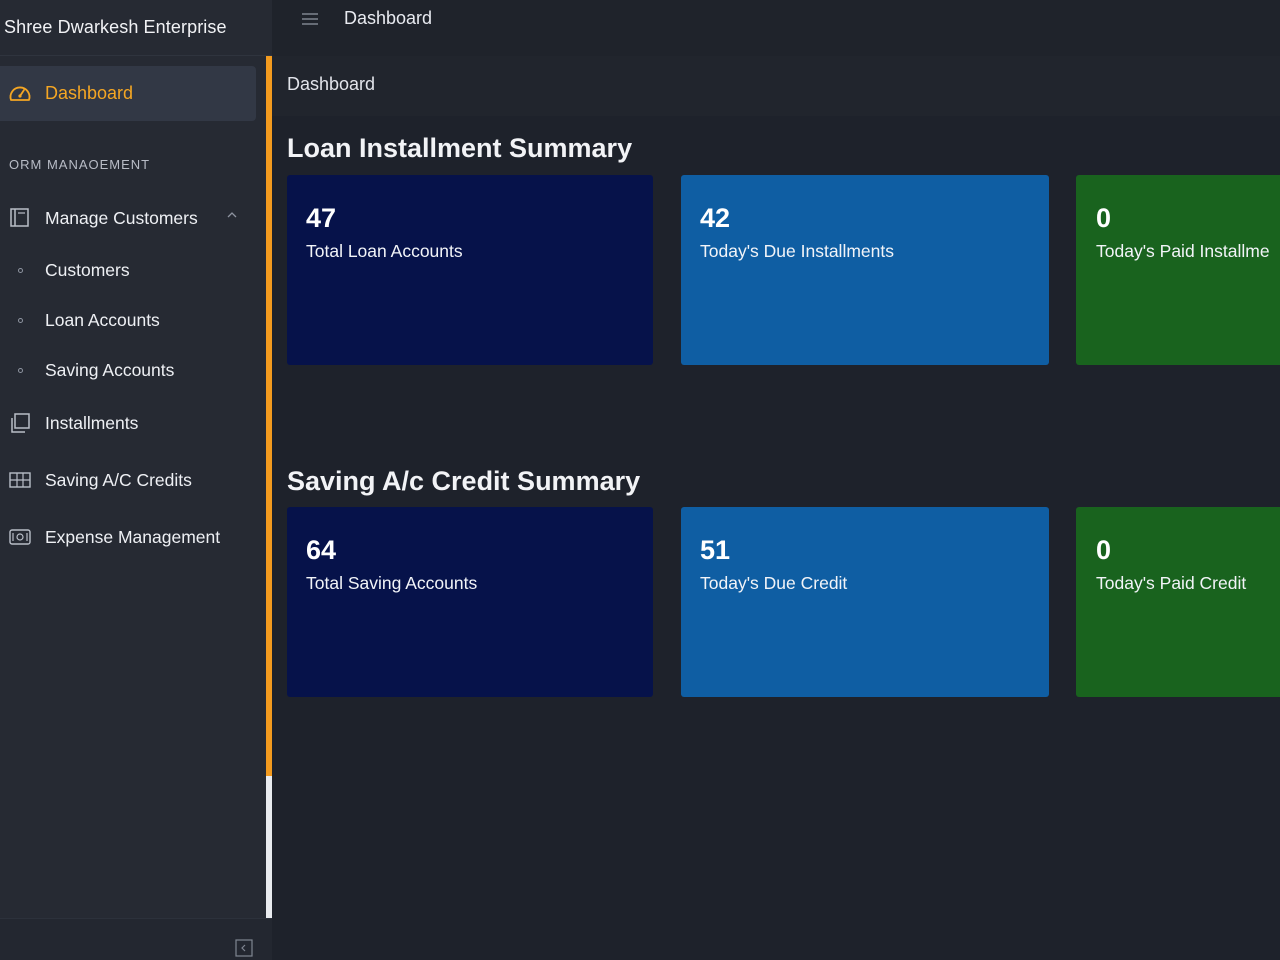 The width and height of the screenshot is (1280, 960). I want to click on speedometer-icon, so click(20, 93).